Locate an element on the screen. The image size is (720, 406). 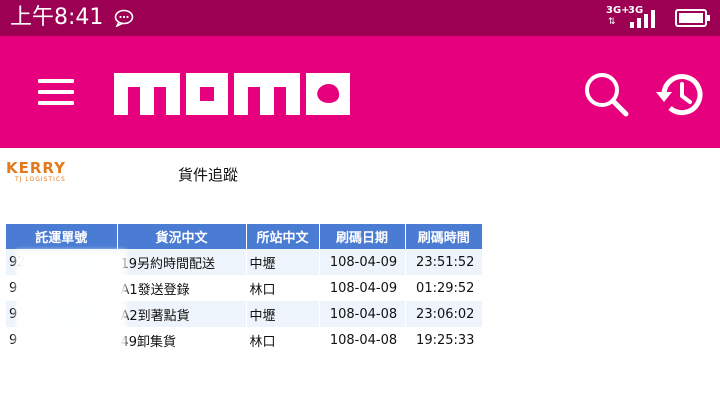
kerry-logo-subtext: TJ LOGISTICS is located at coordinates (40, 179).